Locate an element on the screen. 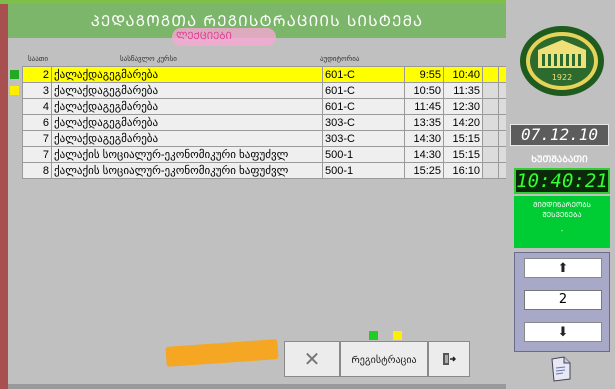 This screenshot has width=615, height=389. row-number: 6 is located at coordinates (37, 122).